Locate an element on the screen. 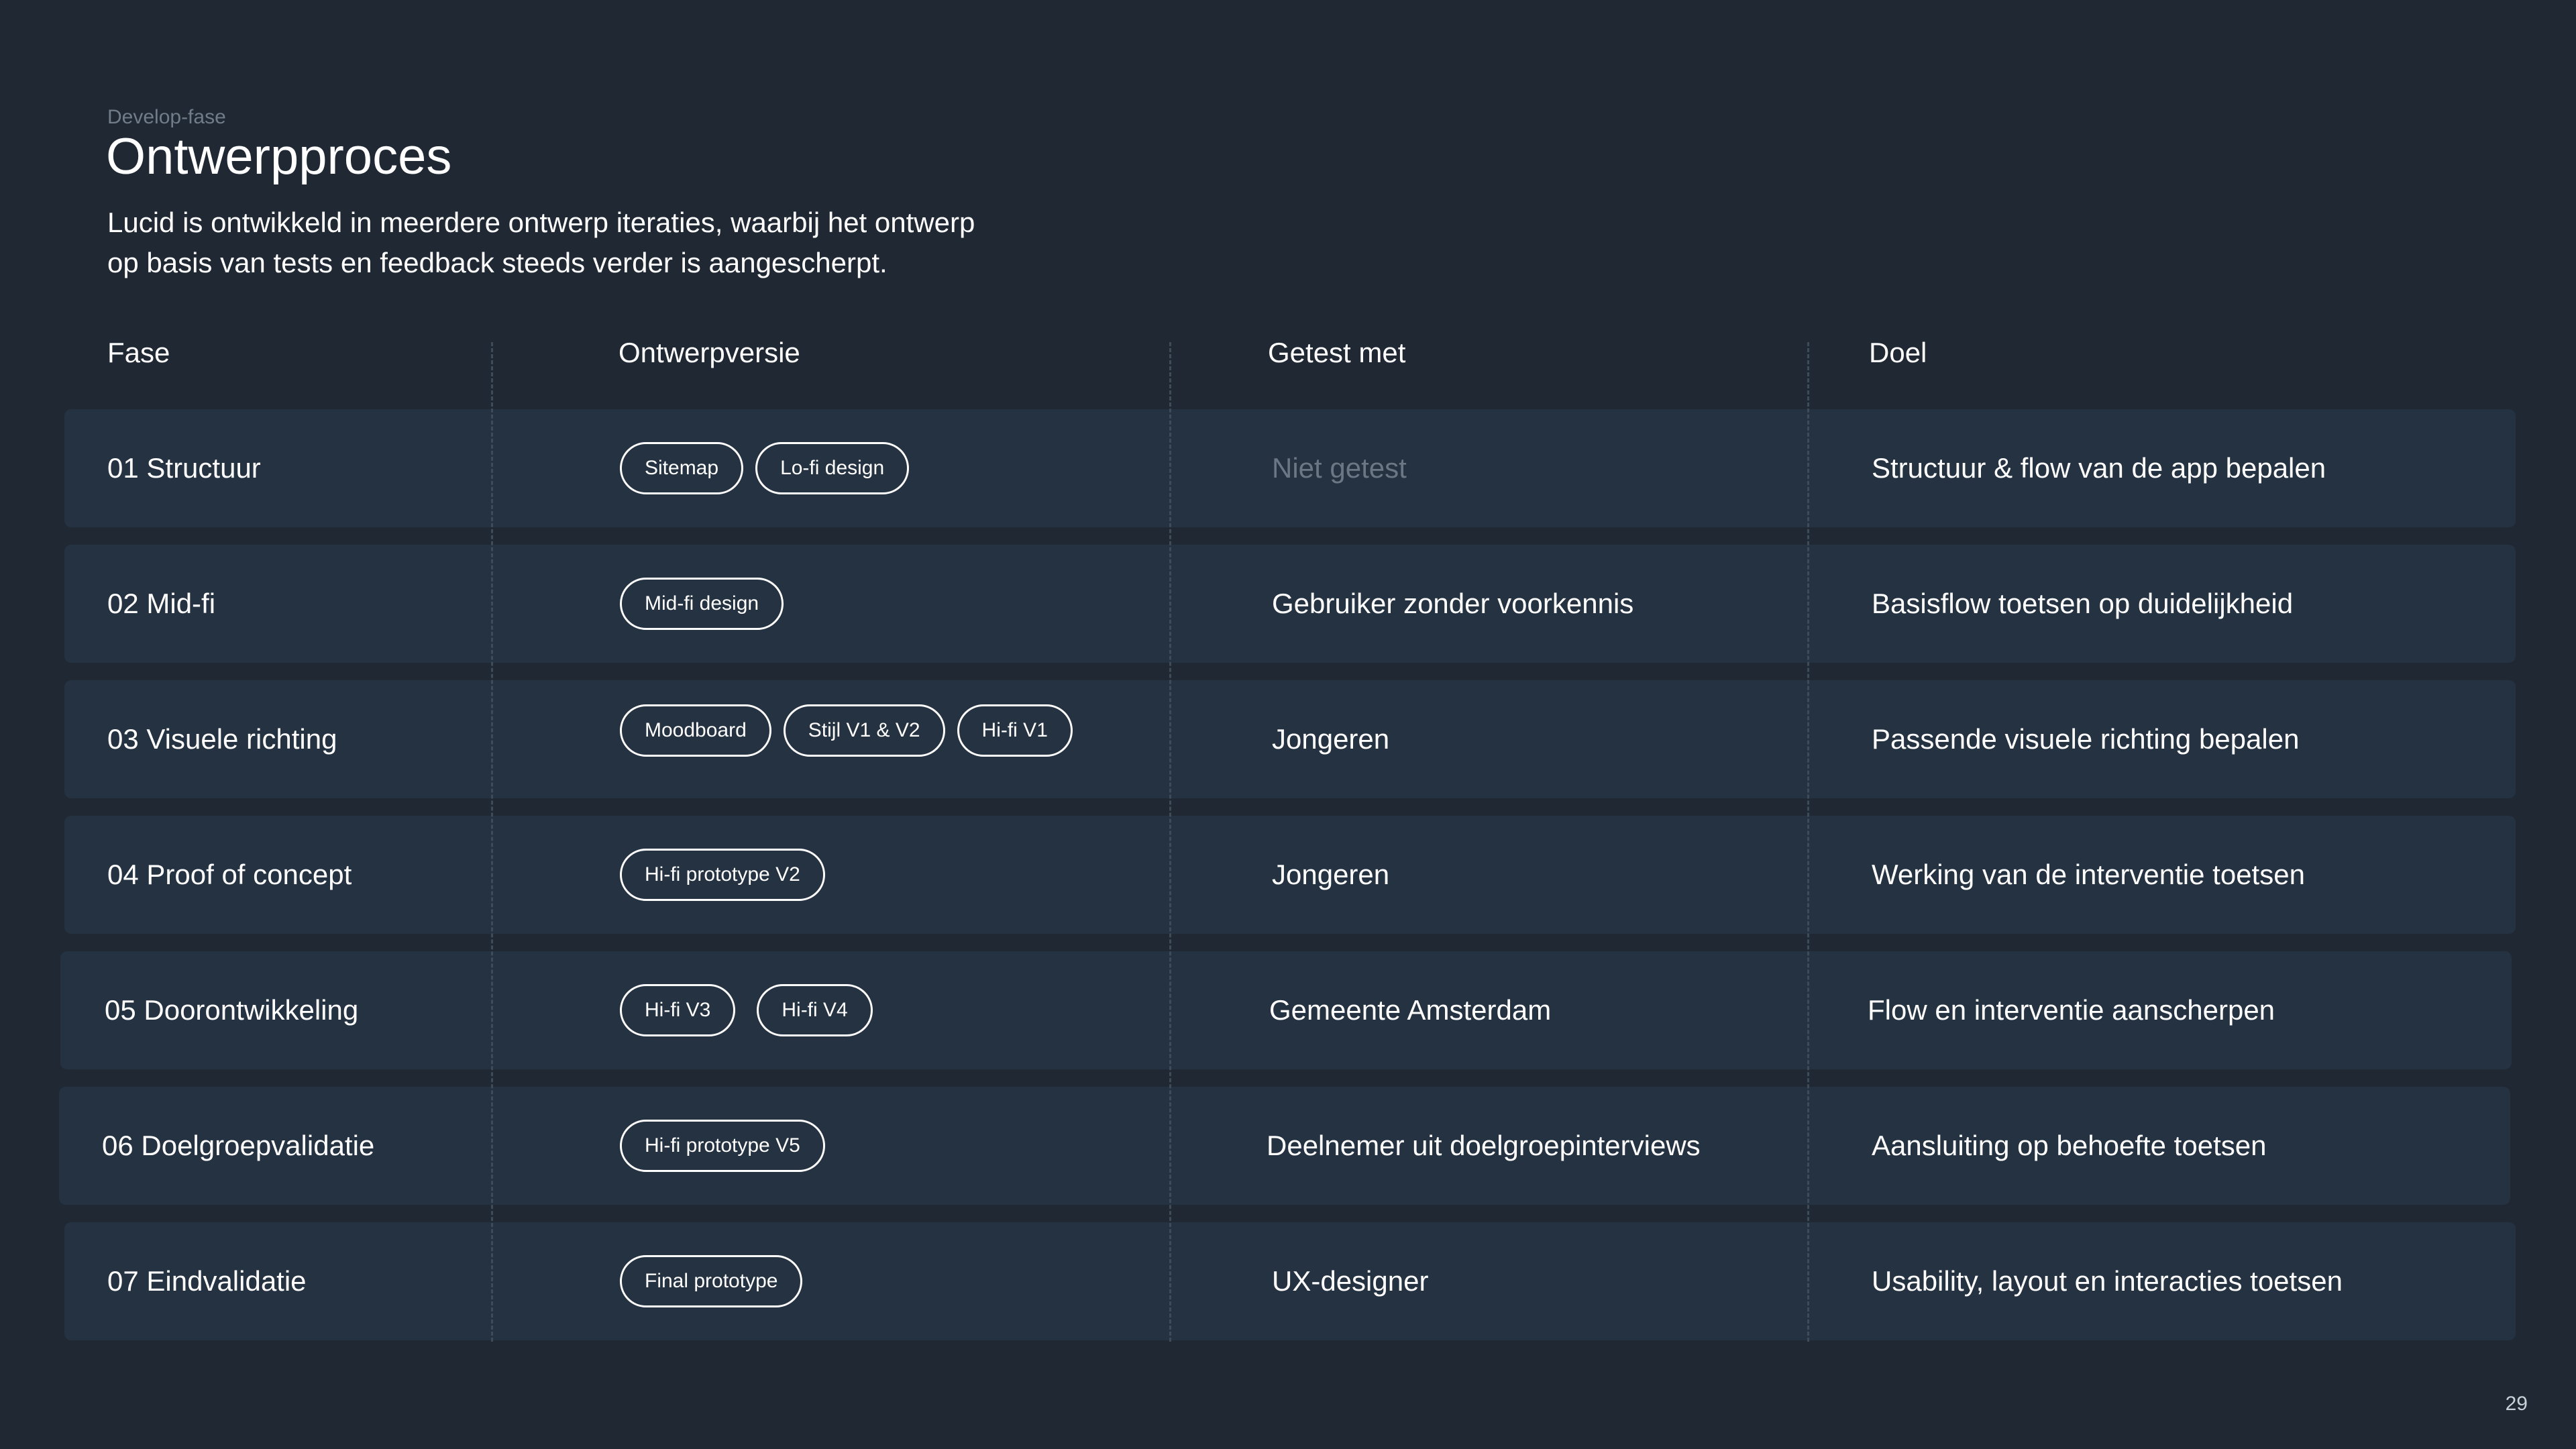  version-pills: Hi-fi prototype V2 is located at coordinates (722, 875).